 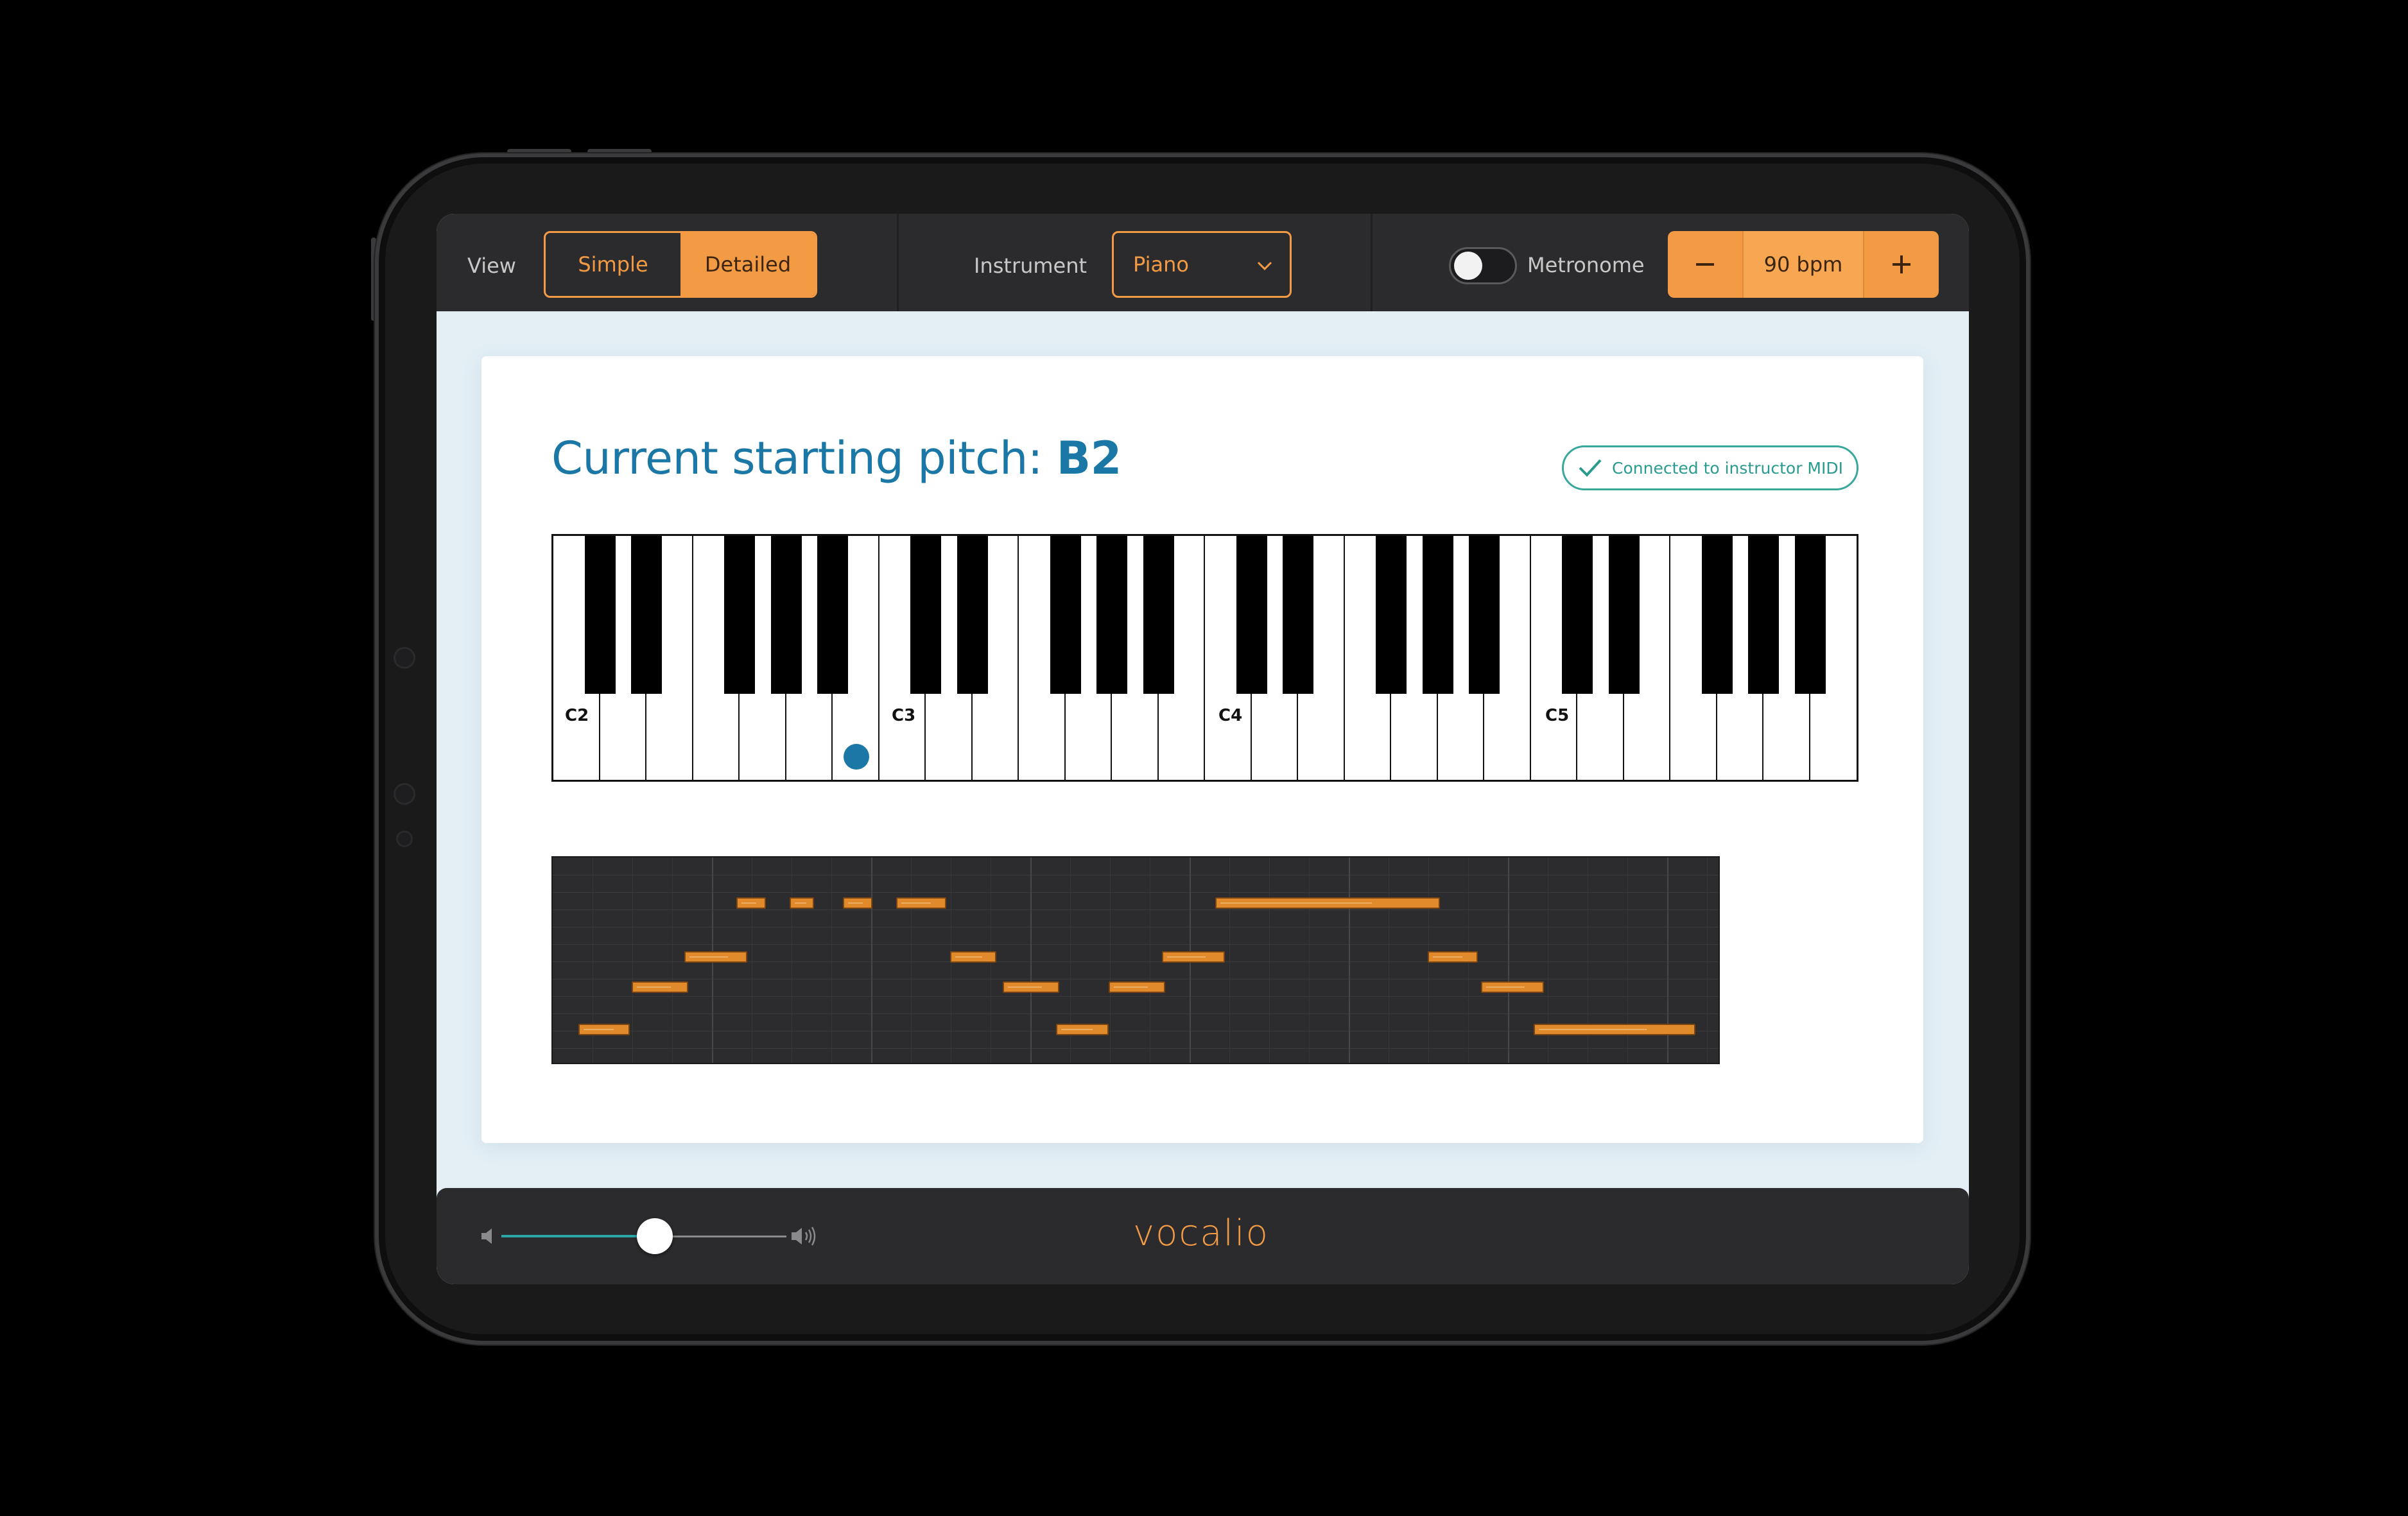 I want to click on bottom-bar: vocalio, so click(x=1203, y=1236).